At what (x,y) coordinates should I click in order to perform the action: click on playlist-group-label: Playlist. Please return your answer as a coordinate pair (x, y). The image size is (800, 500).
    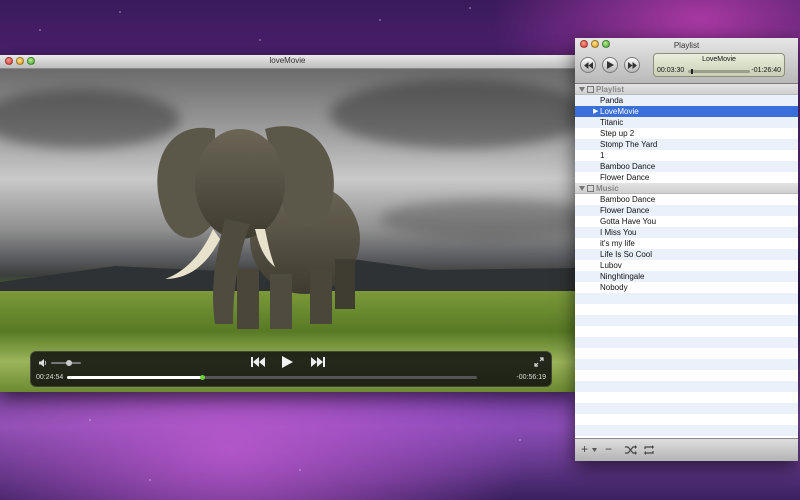
    Looking at the image, I should click on (610, 89).